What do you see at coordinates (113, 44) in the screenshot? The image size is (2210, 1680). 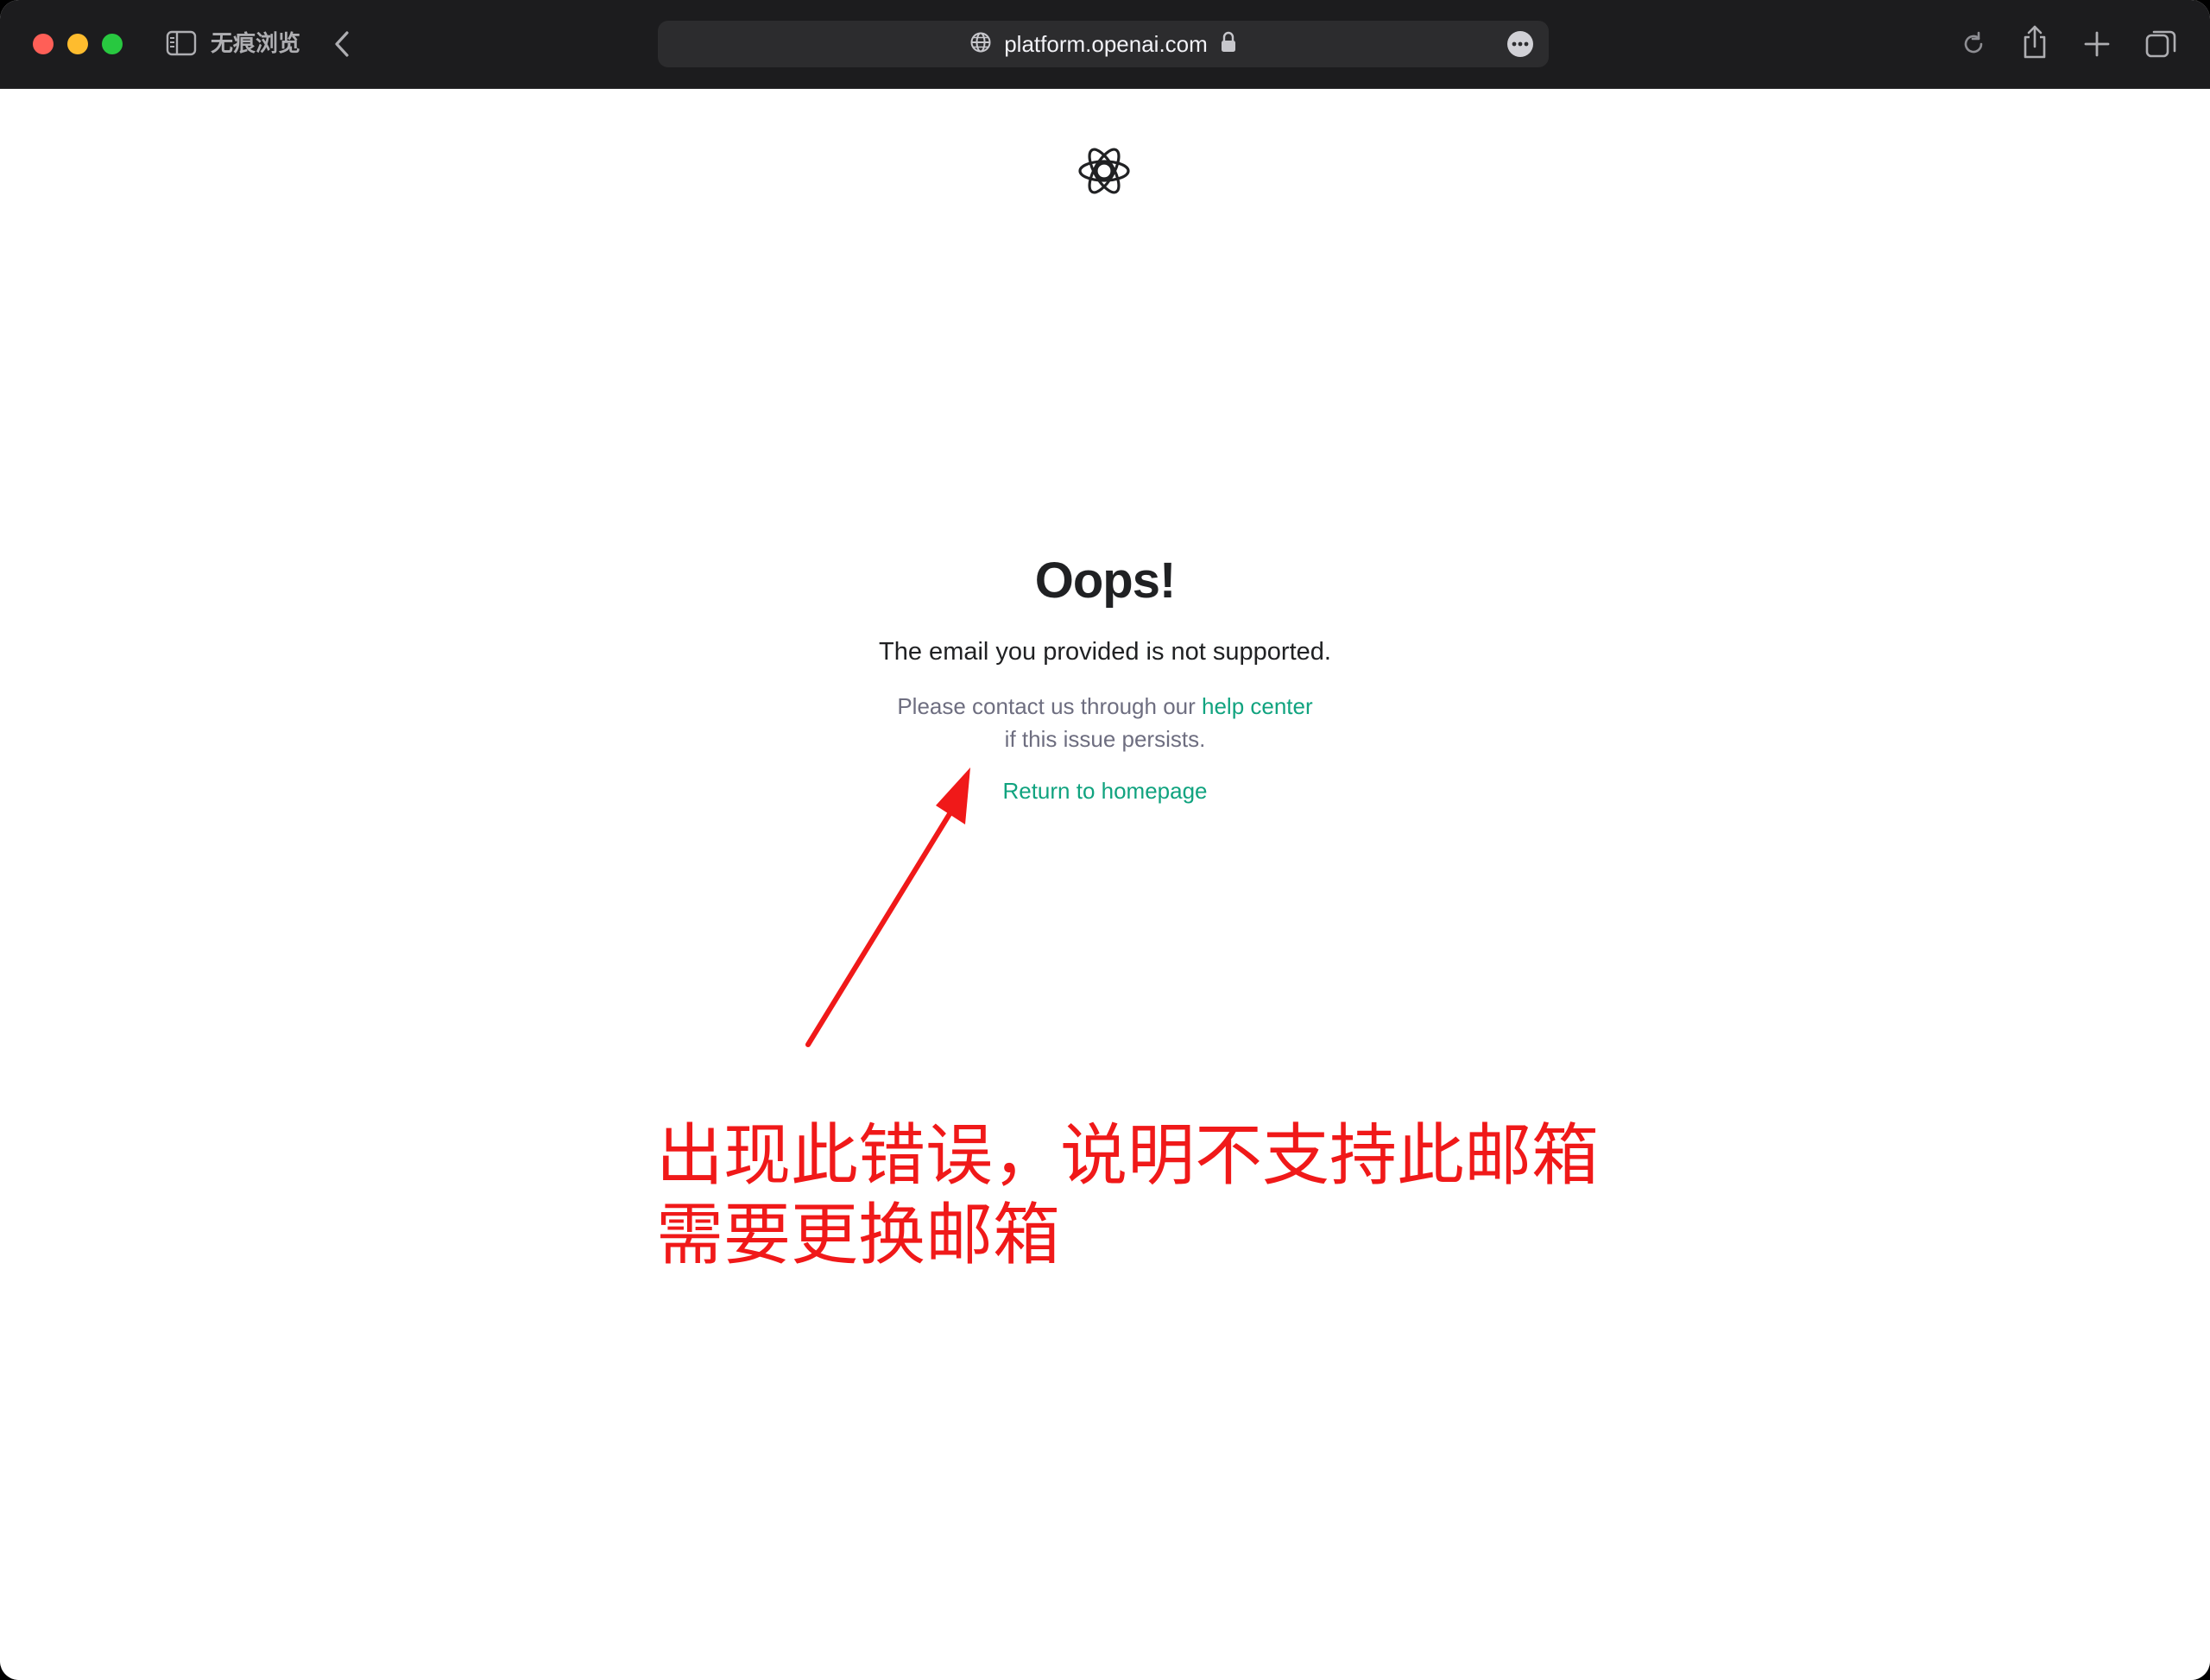 I see `window-zoom-button` at bounding box center [113, 44].